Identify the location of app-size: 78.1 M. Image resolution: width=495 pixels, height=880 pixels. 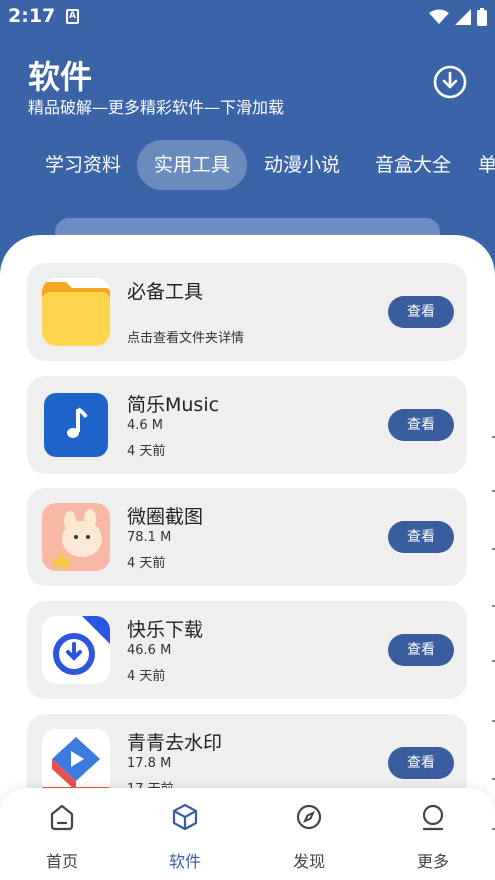
(149, 537).